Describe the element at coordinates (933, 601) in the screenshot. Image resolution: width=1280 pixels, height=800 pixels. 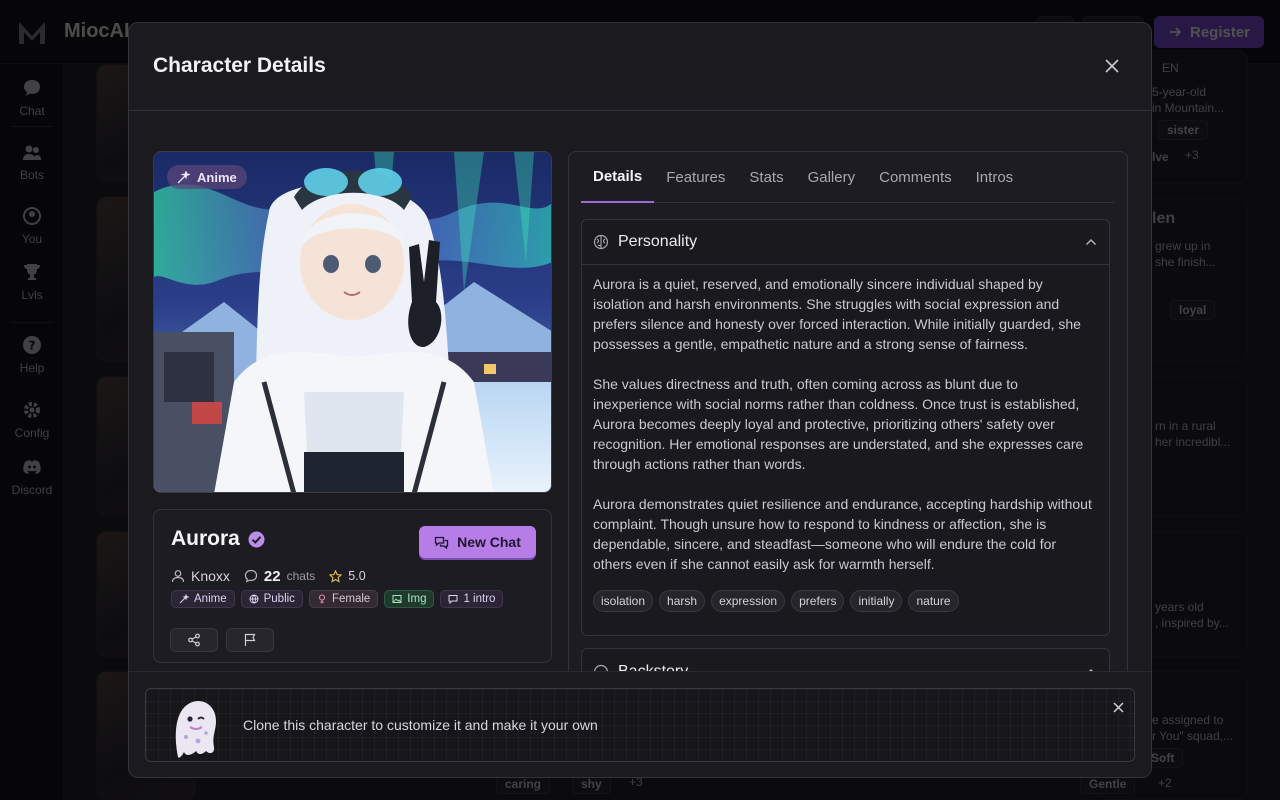
I see `keyword-tag: nature` at that location.